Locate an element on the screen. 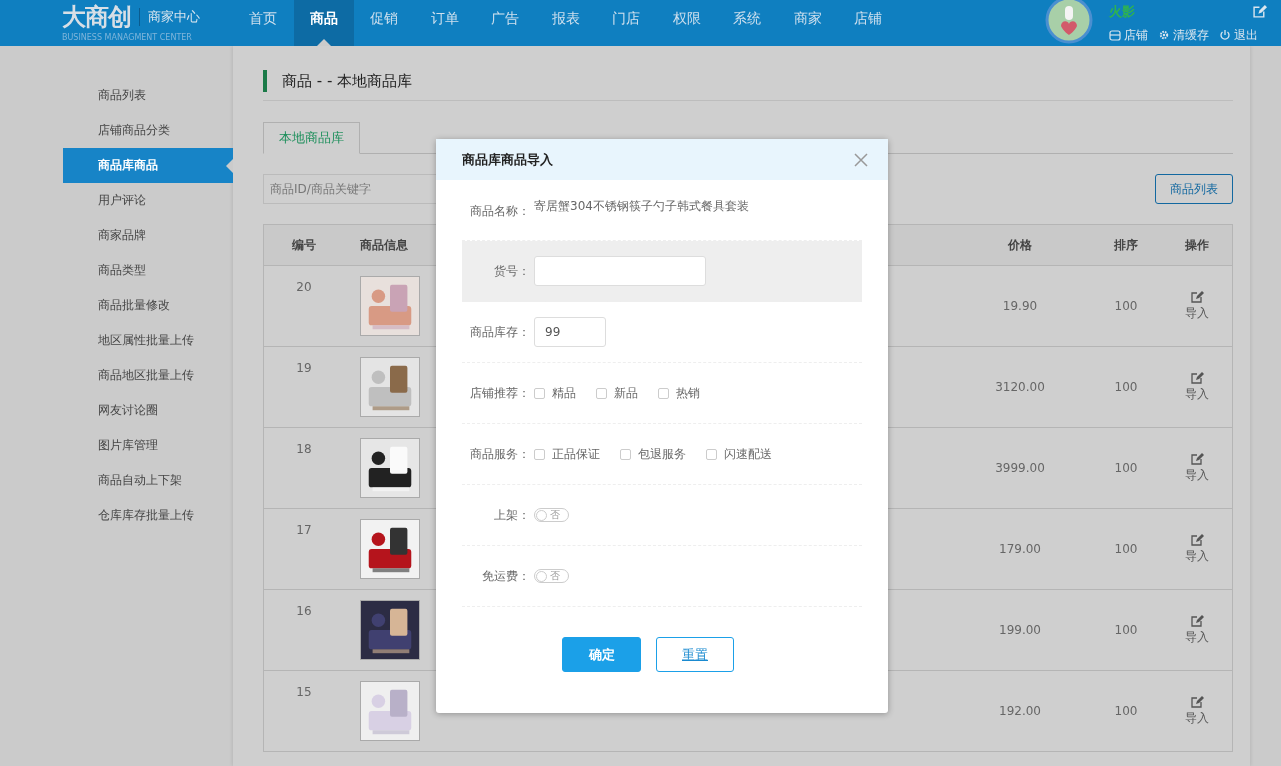  column-header: 操作 is located at coordinates (1197, 245).